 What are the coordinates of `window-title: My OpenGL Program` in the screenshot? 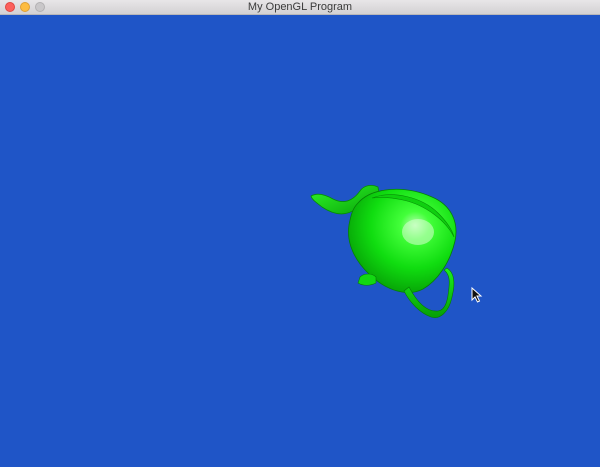 It's located at (300, 7).